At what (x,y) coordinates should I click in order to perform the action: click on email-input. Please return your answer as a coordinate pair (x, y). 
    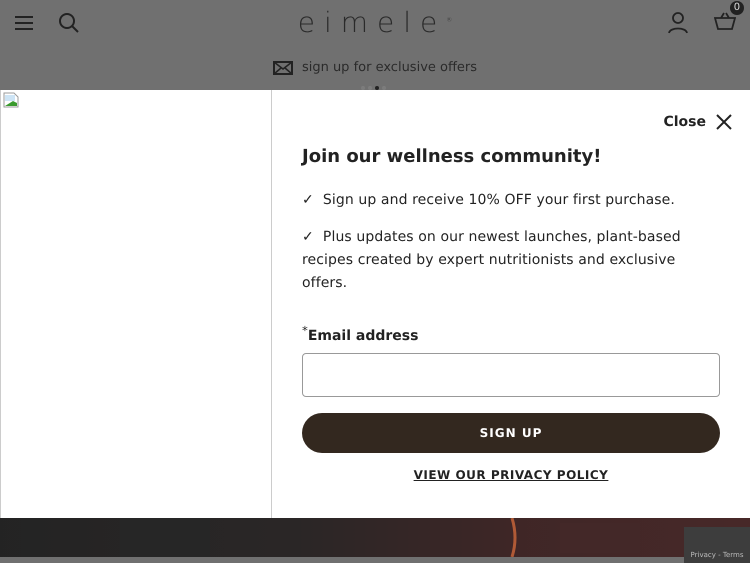
    Looking at the image, I should click on (511, 374).